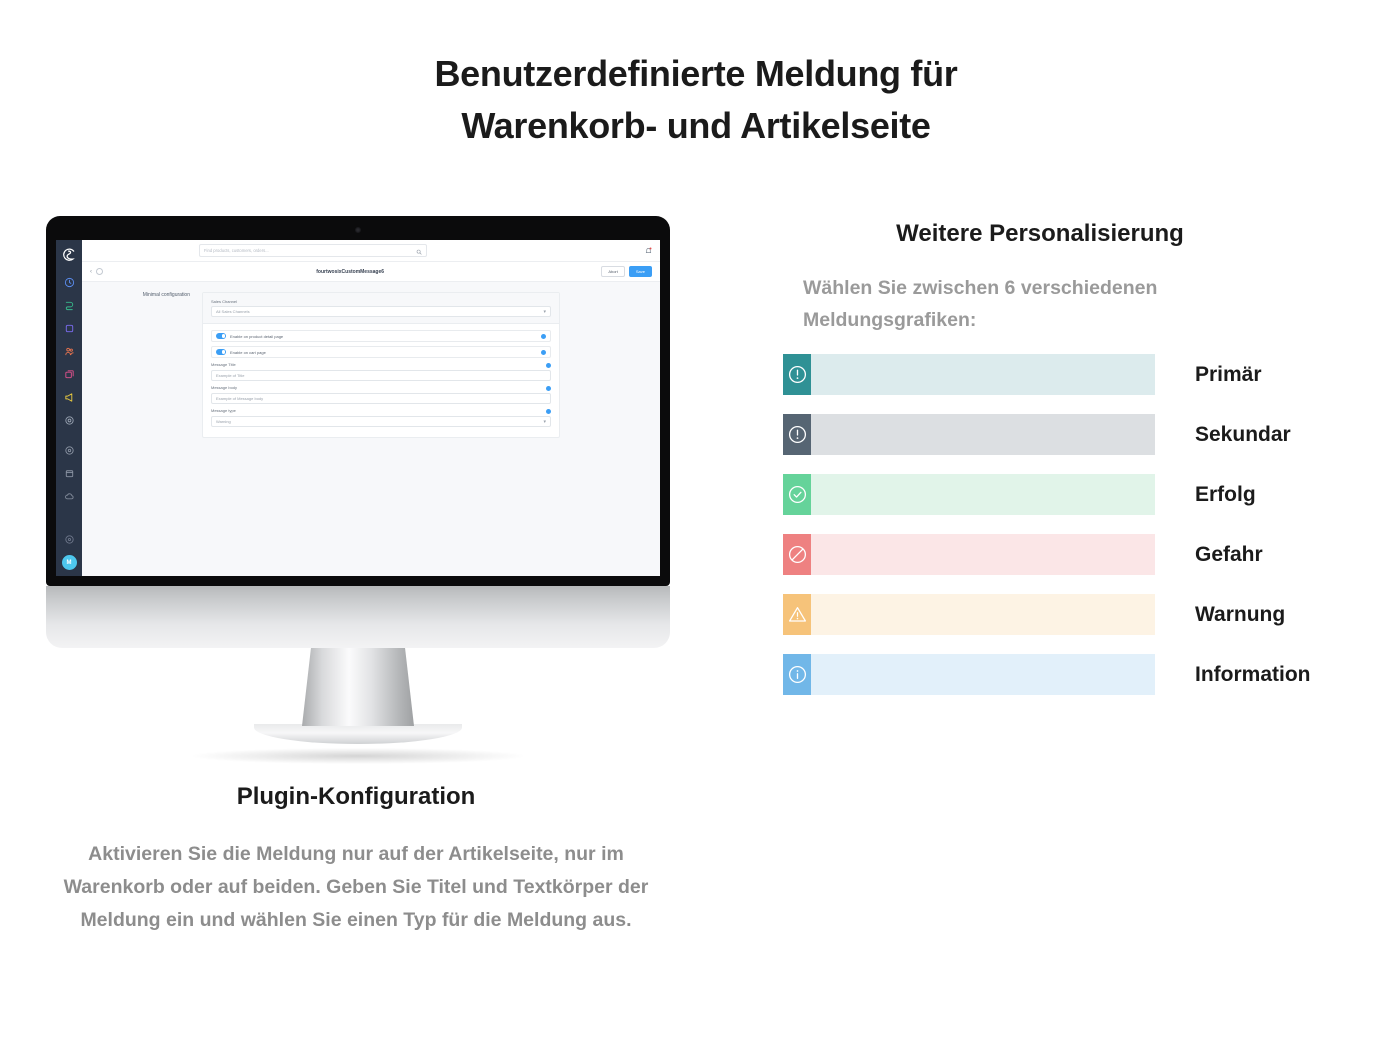 The width and height of the screenshot is (1392, 1050). I want to click on alert-variant-label: Erfolg, so click(1225, 494).